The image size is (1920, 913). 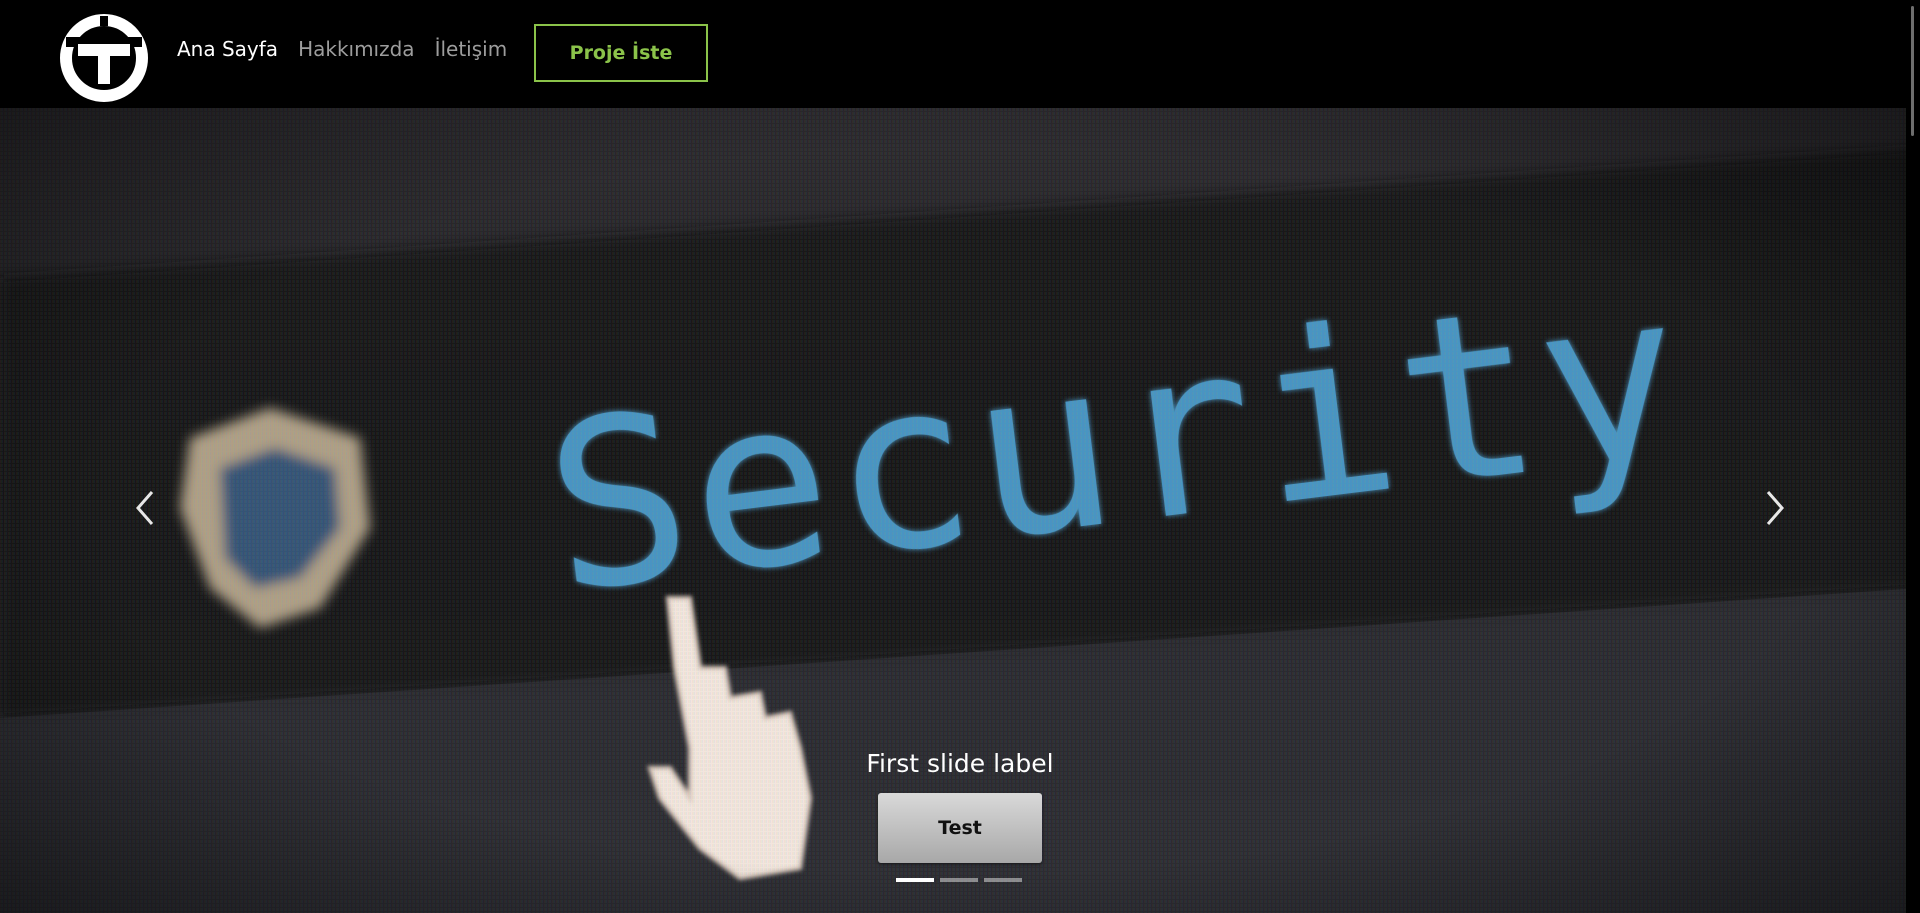 I want to click on nav-links: Ana Sayfa Hakkımızda İletişim, so click(x=342, y=49).